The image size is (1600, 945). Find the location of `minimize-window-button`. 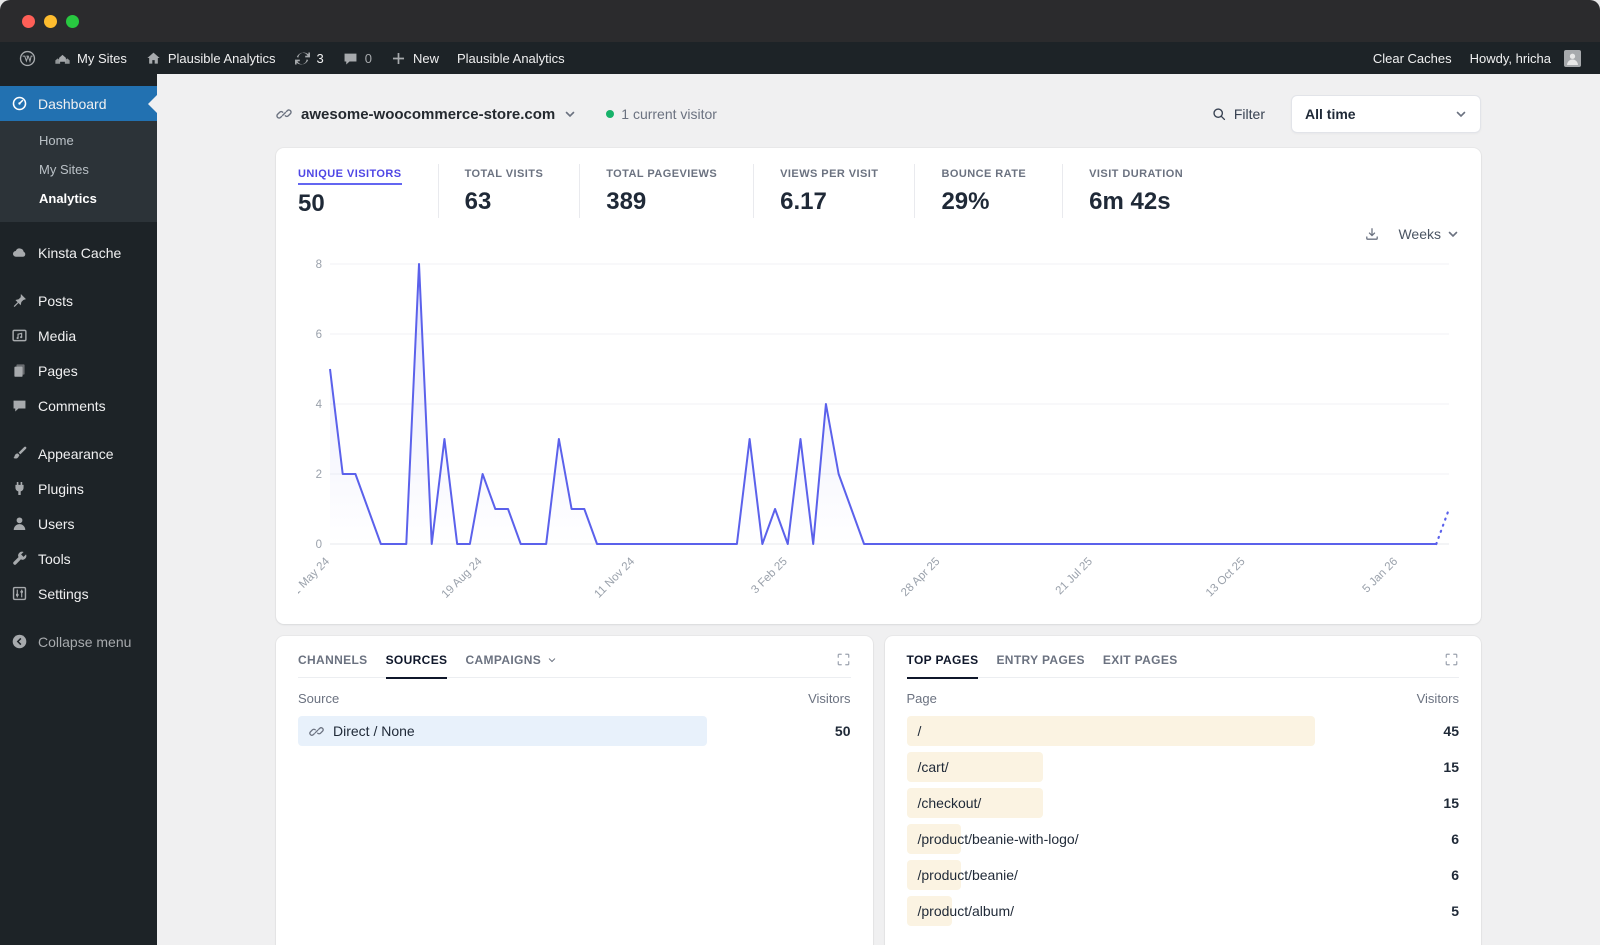

minimize-window-button is located at coordinates (50, 21).